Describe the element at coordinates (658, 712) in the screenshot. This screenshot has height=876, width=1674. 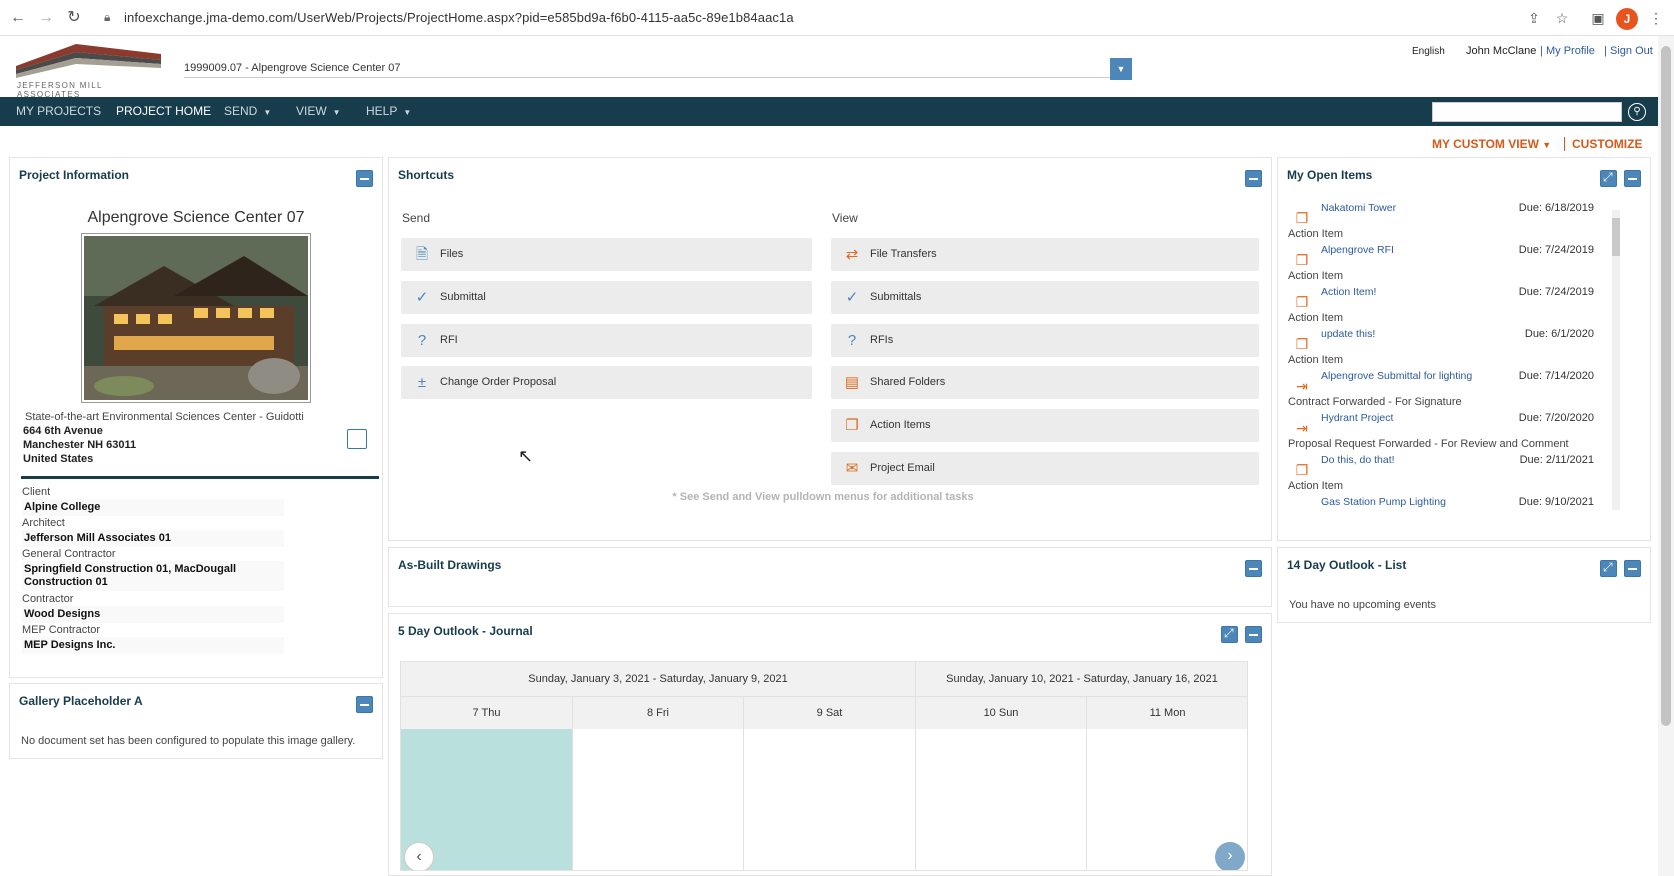
I see `day-header: 8 Fri` at that location.